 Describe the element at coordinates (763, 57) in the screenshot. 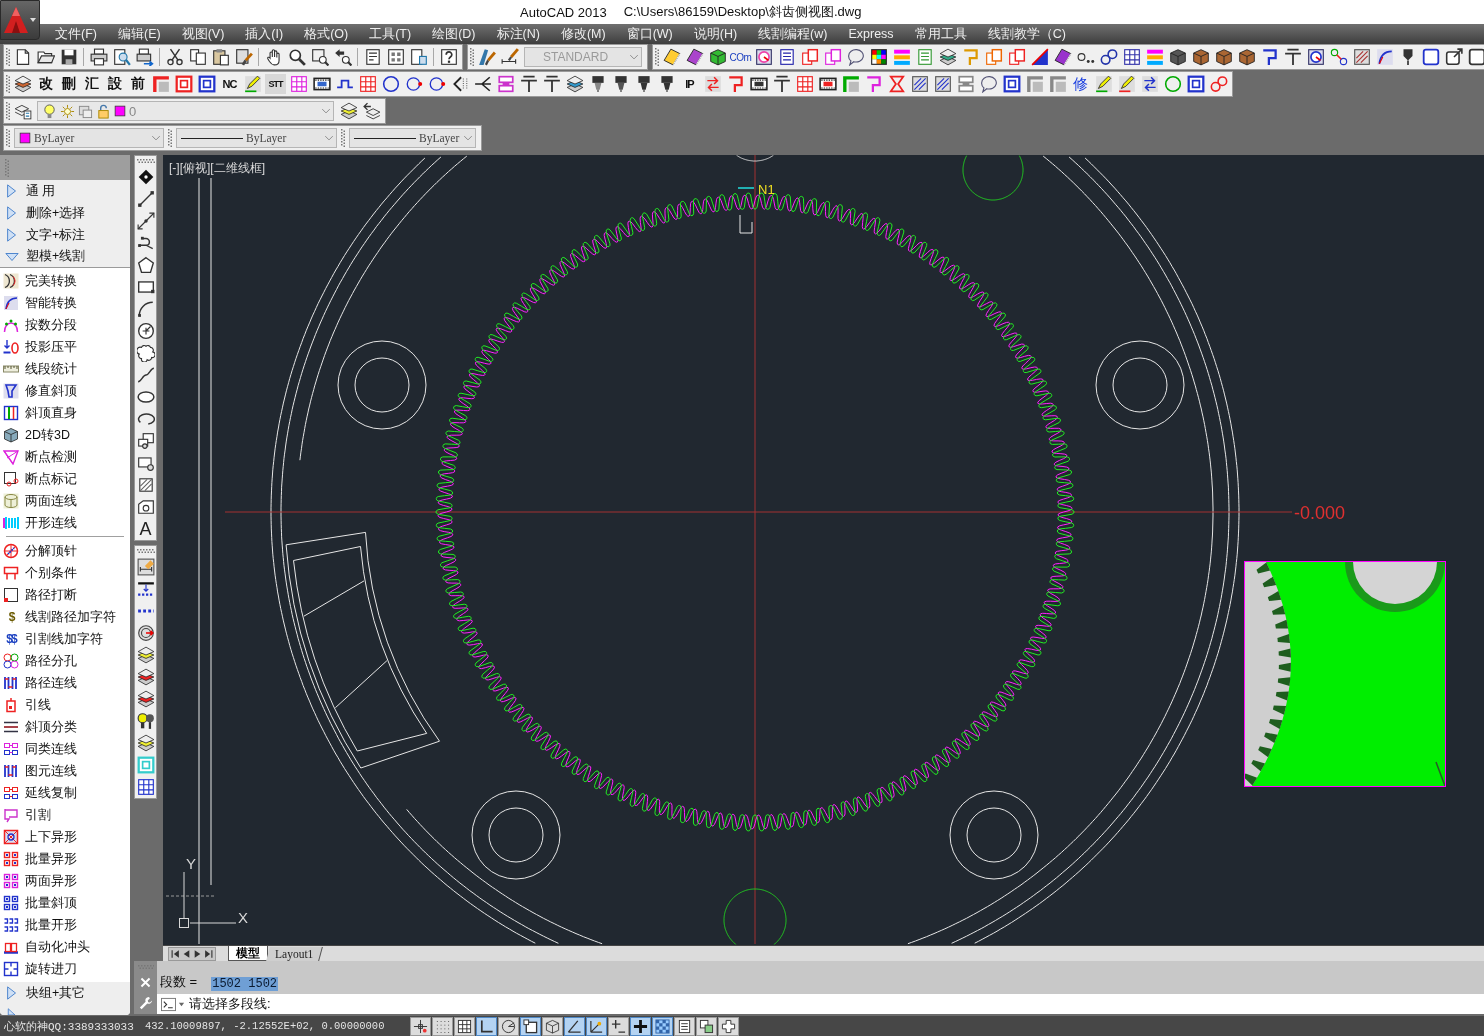

I see `target-icon` at that location.